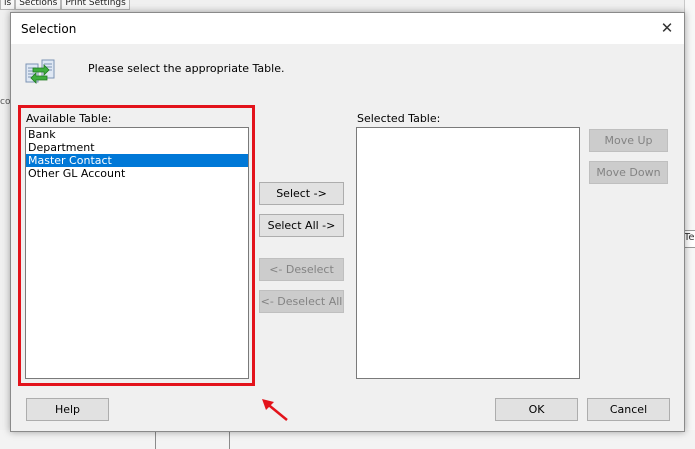 The image size is (695, 449). I want to click on cancel-button: Cancel, so click(628, 409).